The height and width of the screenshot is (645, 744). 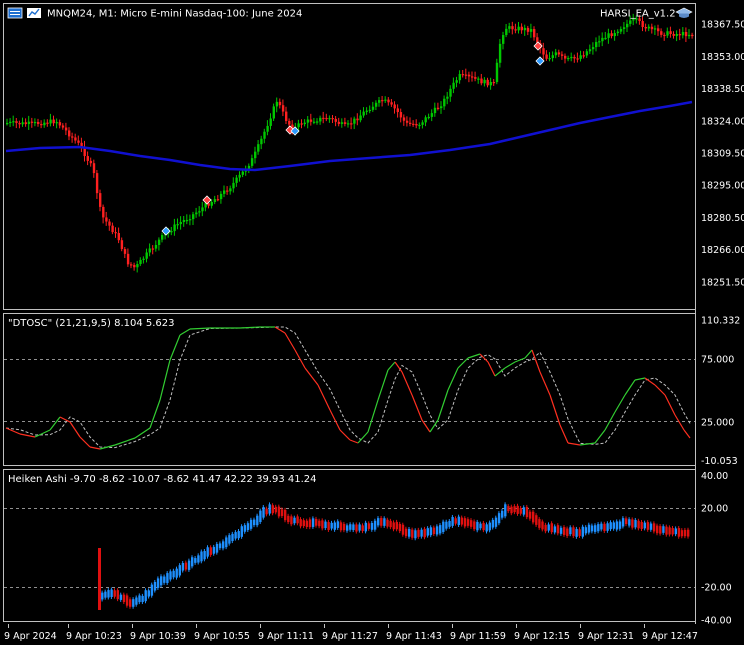 What do you see at coordinates (684, 12) in the screenshot?
I see `graduation-cap-icon` at bounding box center [684, 12].